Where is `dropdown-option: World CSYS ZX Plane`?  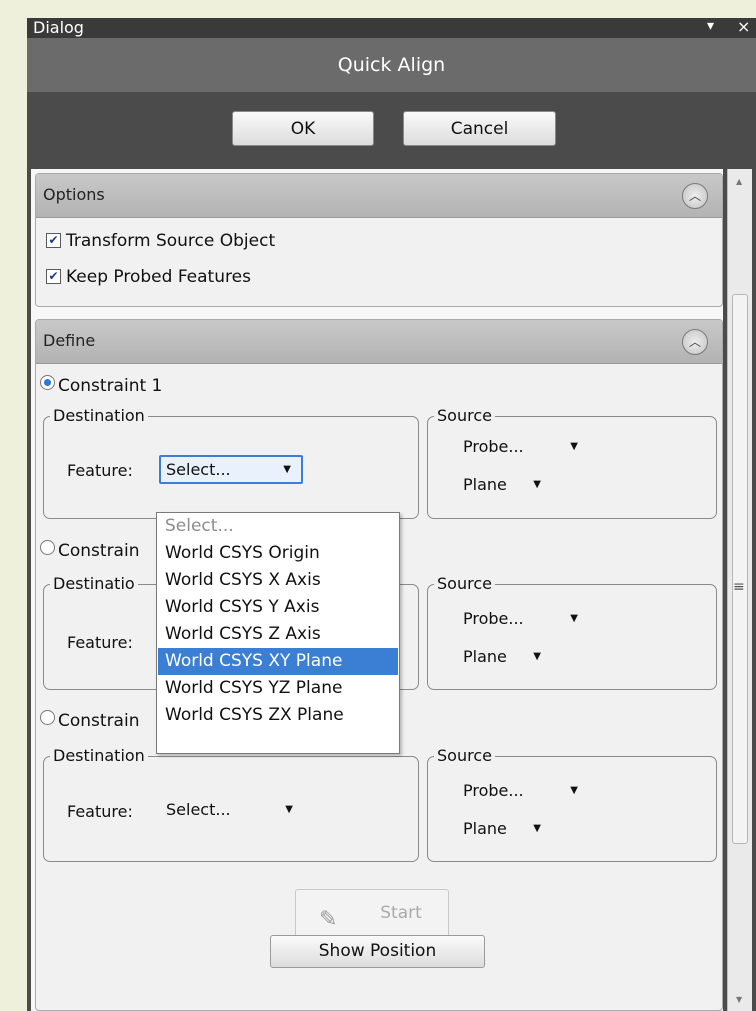
dropdown-option: World CSYS ZX Plane is located at coordinates (278, 715).